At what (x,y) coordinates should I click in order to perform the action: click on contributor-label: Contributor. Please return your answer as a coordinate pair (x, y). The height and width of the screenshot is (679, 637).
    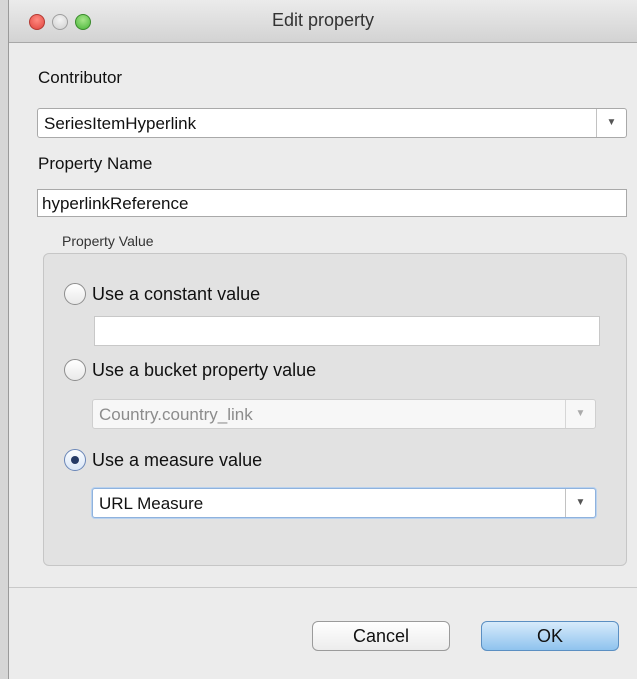
    Looking at the image, I should click on (80, 77).